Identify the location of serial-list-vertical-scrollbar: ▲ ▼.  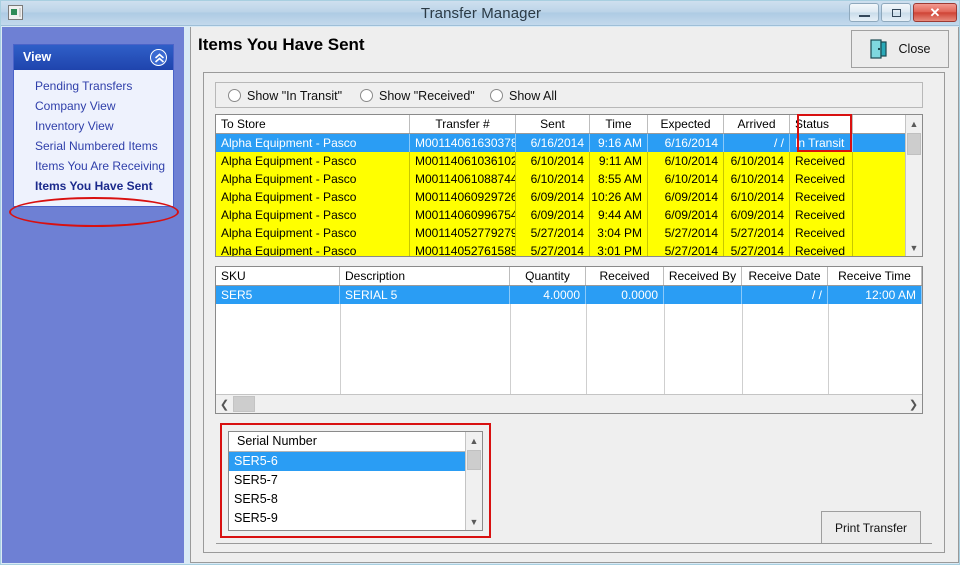
(473, 481).